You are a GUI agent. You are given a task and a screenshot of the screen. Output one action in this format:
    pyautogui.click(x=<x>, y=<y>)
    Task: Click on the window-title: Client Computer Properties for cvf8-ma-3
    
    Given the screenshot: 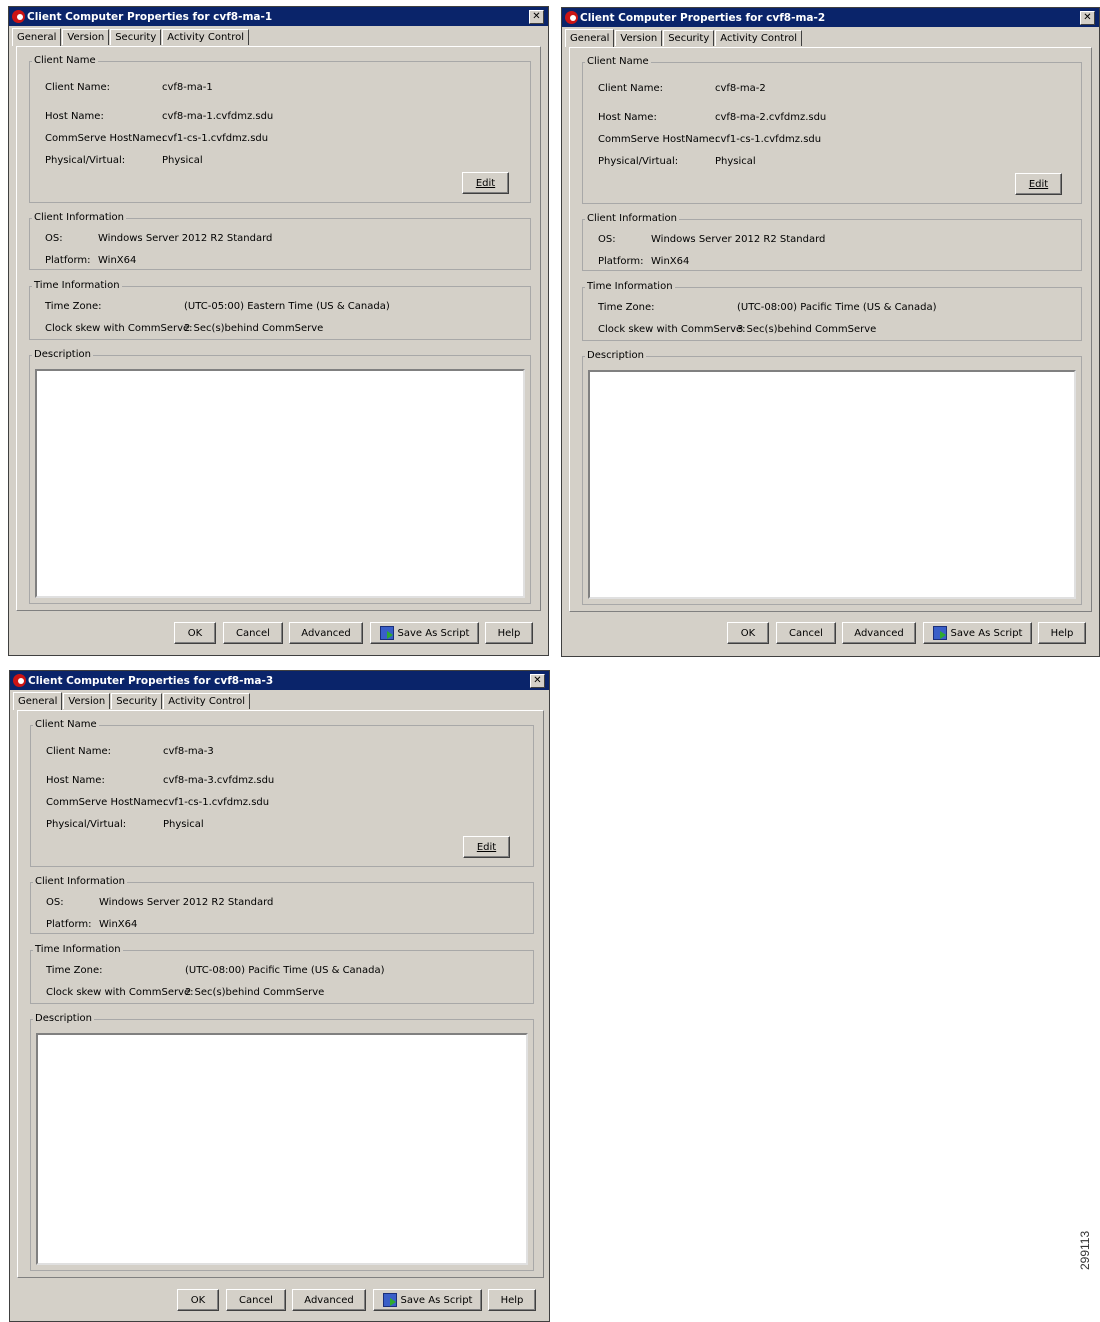 What is the action you would take?
    pyautogui.click(x=151, y=680)
    